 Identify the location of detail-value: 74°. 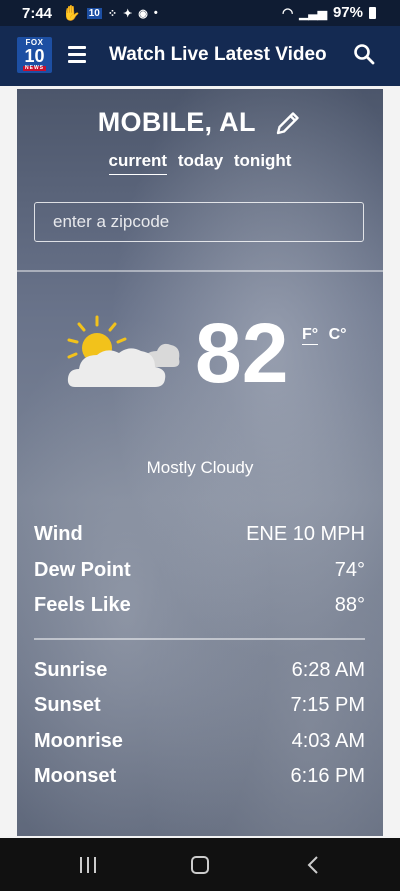
(349, 570).